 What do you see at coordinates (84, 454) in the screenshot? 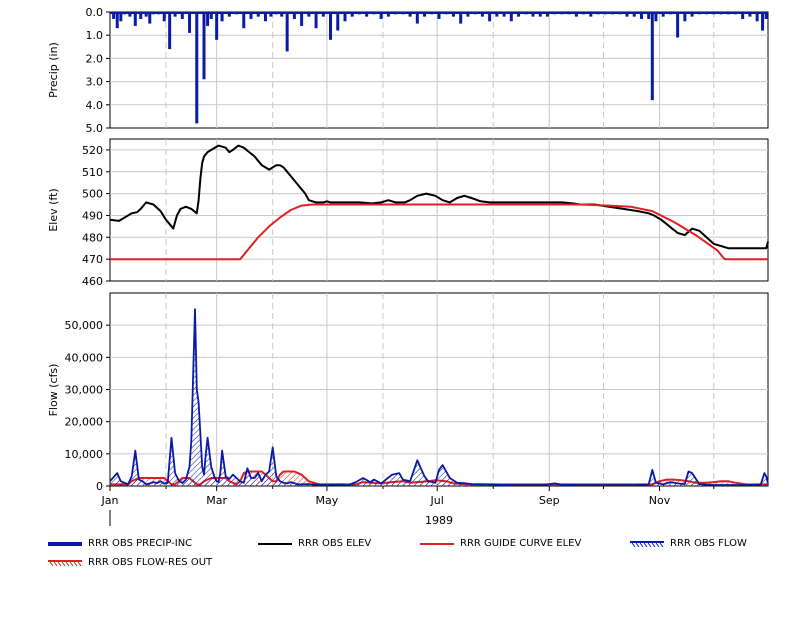
I see `flow-ytick-label: 10,000` at bounding box center [84, 454].